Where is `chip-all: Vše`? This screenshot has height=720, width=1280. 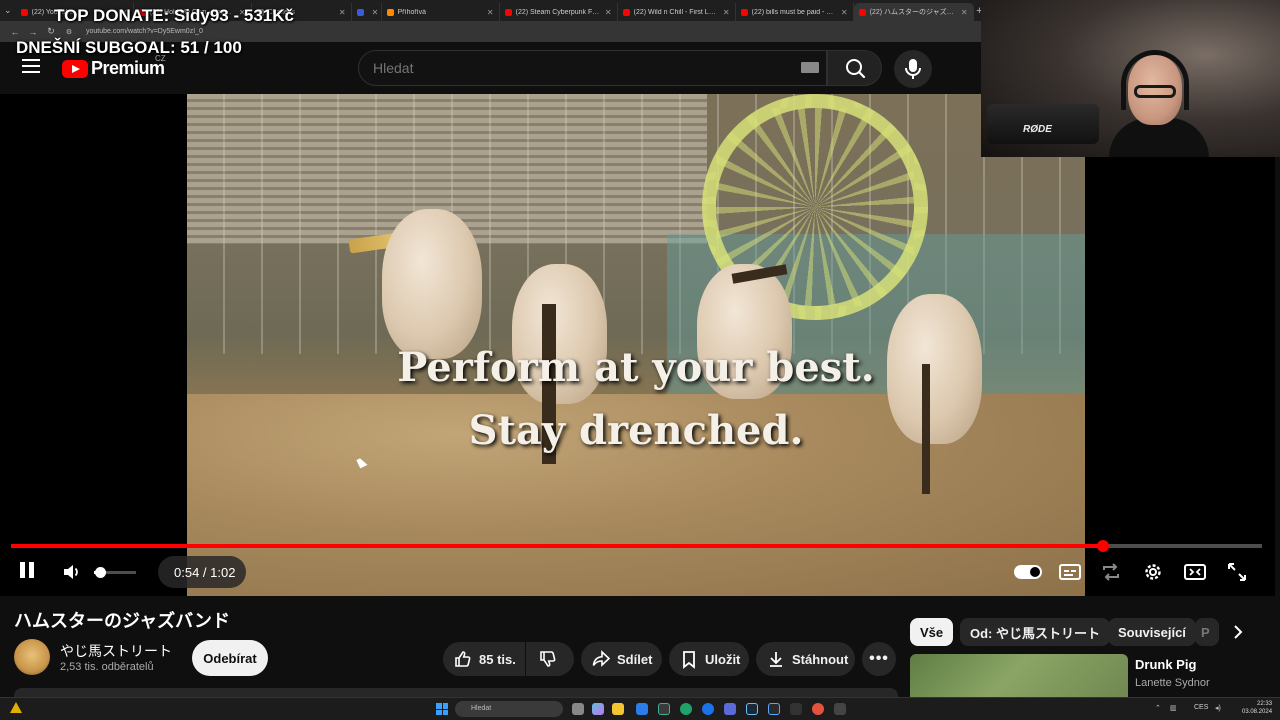
chip-all: Vše is located at coordinates (932, 632).